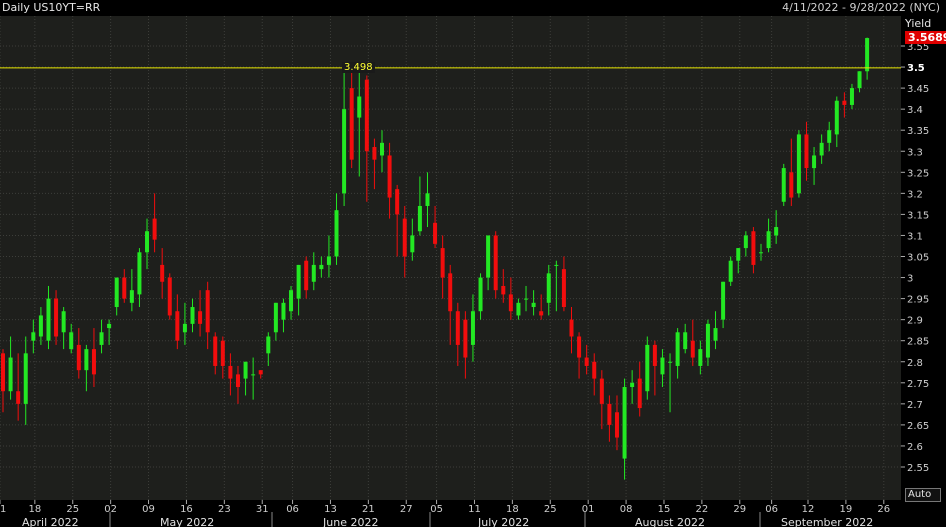 This screenshot has width=946, height=527. I want to click on x-tick-label: 08, so click(626, 509).